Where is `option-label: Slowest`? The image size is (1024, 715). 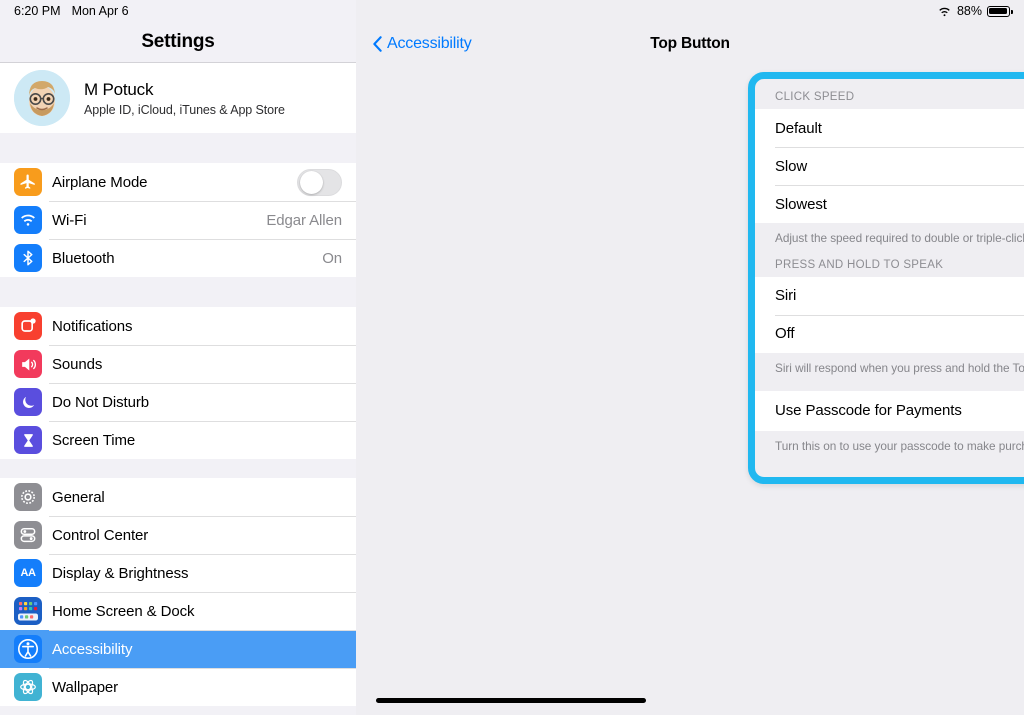
option-label: Slowest is located at coordinates (801, 204).